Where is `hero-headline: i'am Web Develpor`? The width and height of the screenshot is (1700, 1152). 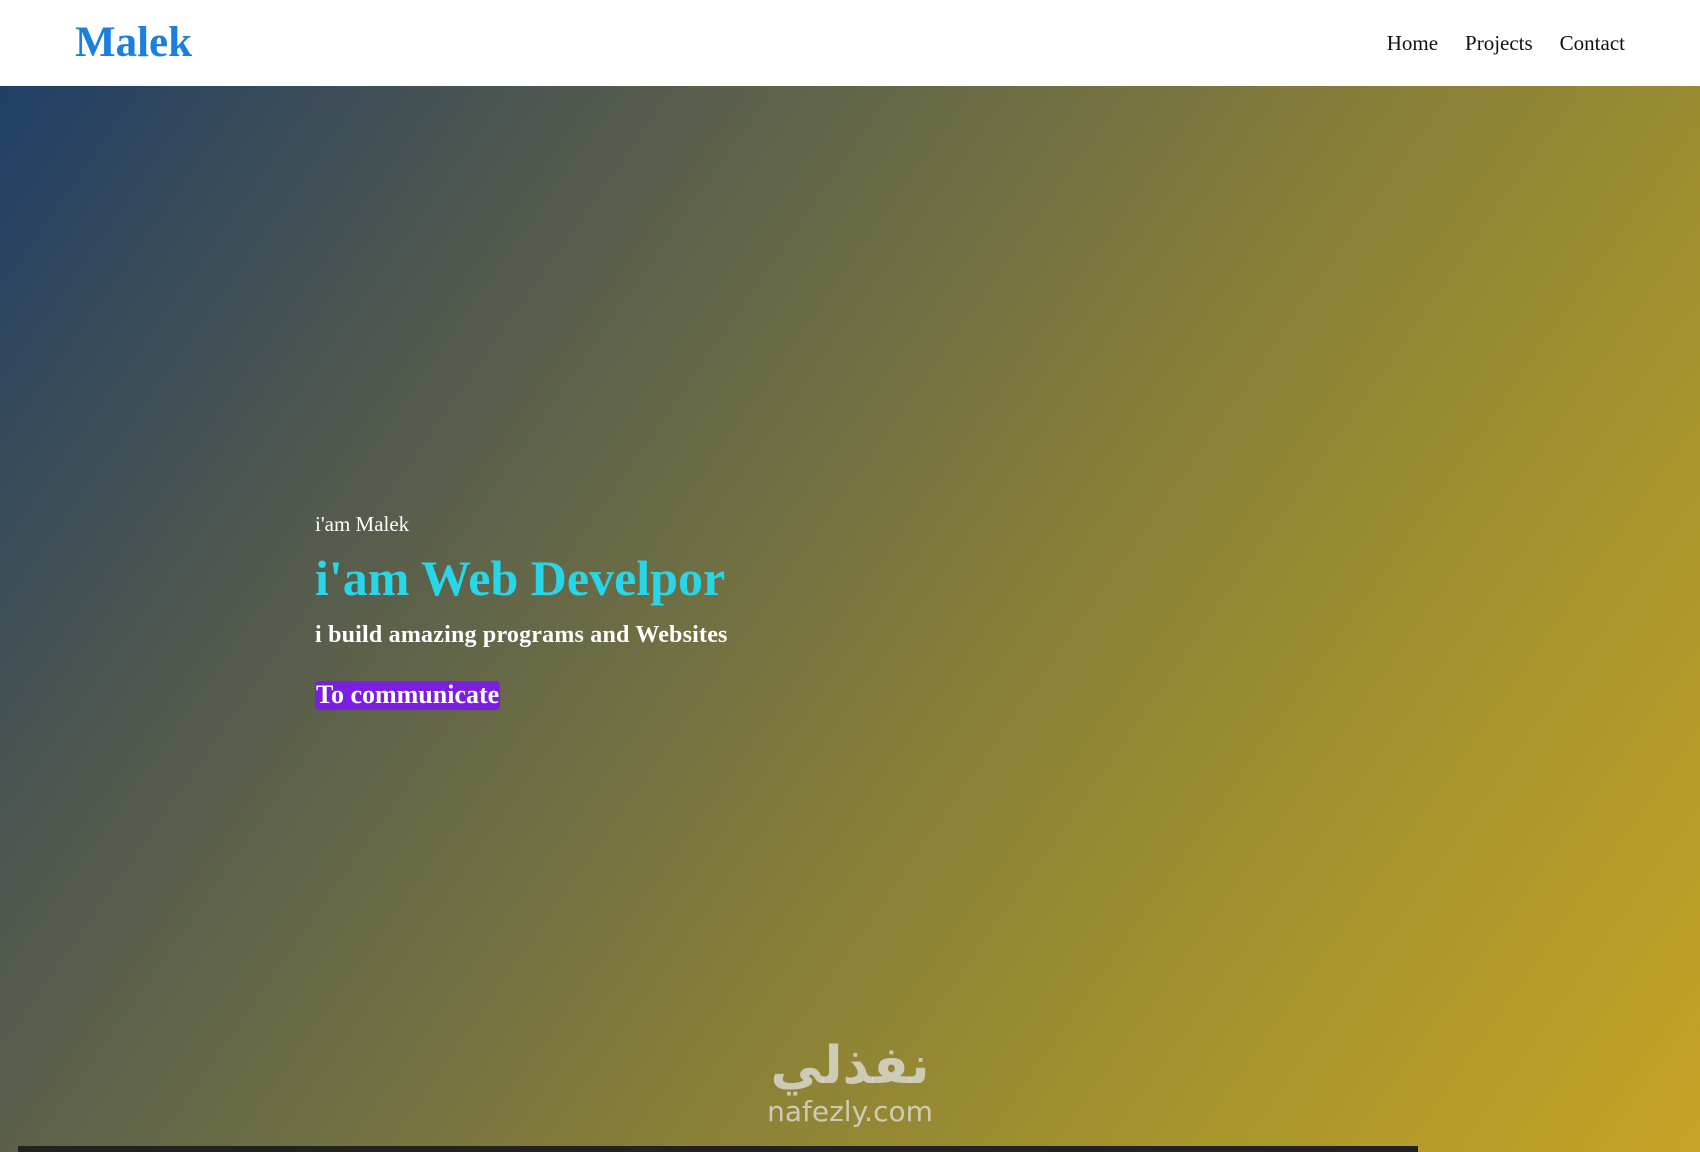
hero-headline: i'am Web Develpor is located at coordinates (520, 578).